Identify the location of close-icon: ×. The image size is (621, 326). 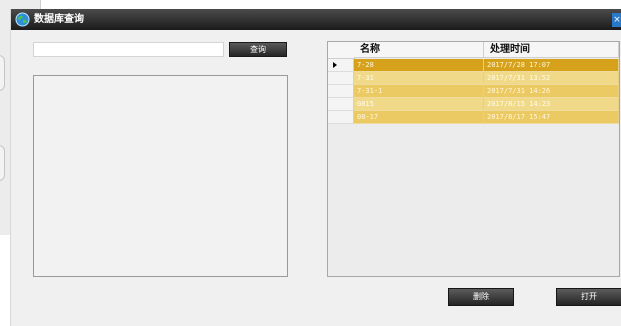
(617, 20).